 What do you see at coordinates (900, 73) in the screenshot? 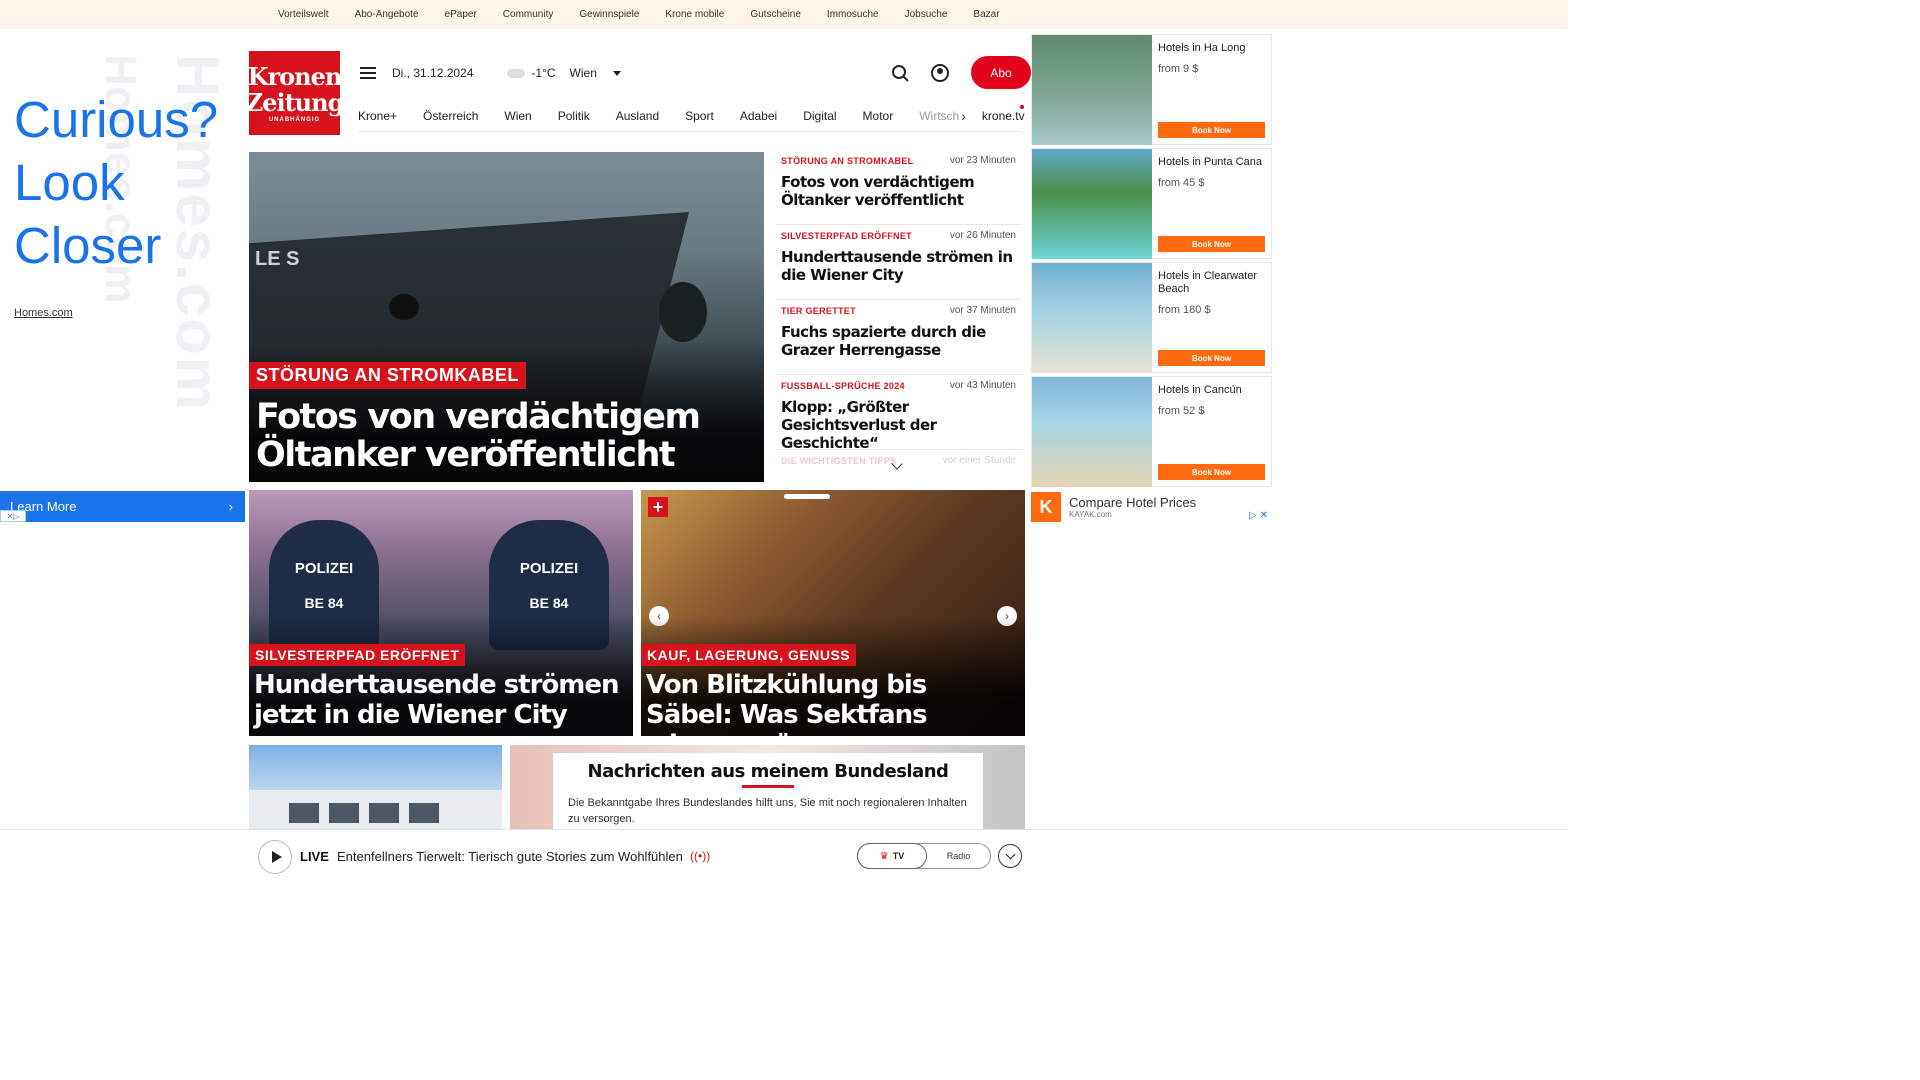
I see `search-icon` at bounding box center [900, 73].